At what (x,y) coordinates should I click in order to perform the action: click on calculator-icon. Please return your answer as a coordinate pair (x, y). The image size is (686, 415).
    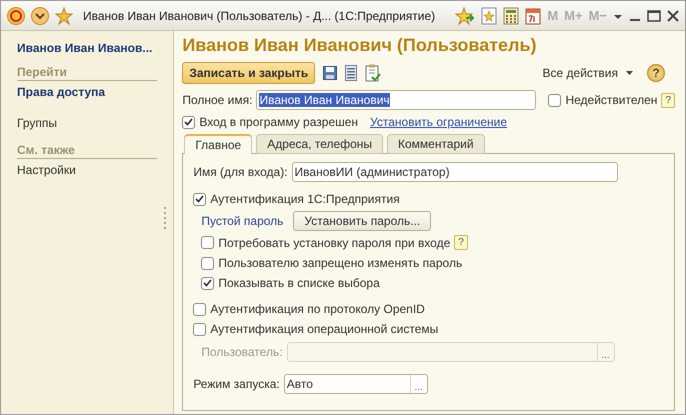
    Looking at the image, I should click on (511, 15).